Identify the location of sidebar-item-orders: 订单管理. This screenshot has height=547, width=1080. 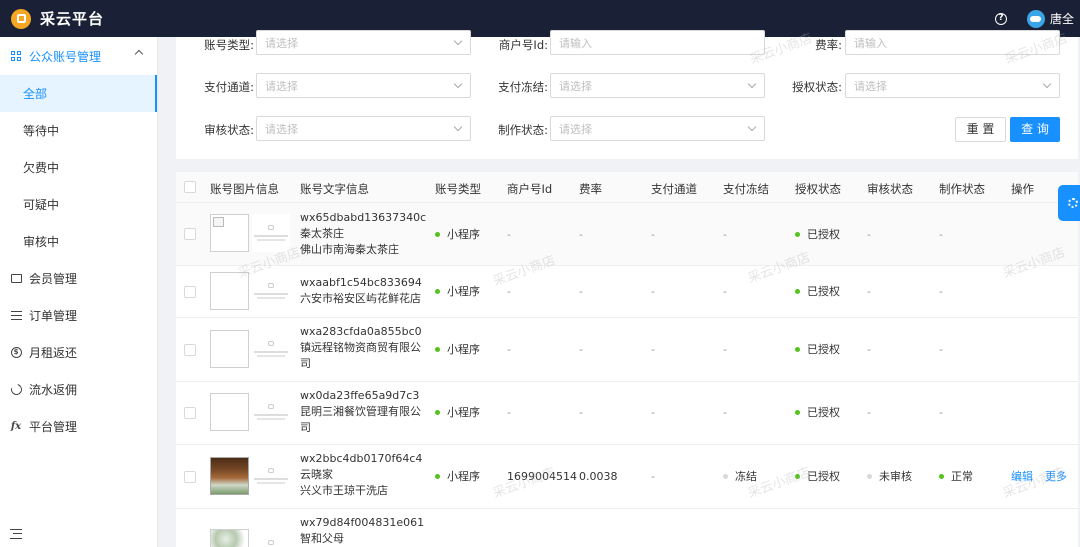
(78, 315).